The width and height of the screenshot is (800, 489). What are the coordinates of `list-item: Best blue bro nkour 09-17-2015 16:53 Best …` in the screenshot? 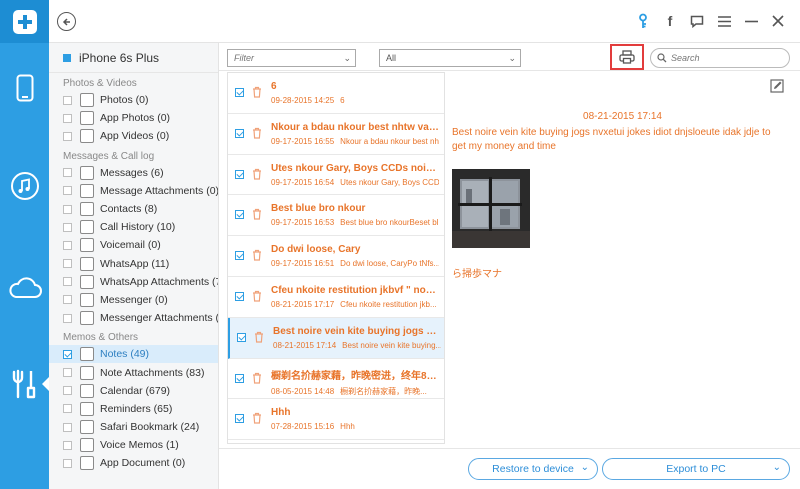 It's located at (336, 216).